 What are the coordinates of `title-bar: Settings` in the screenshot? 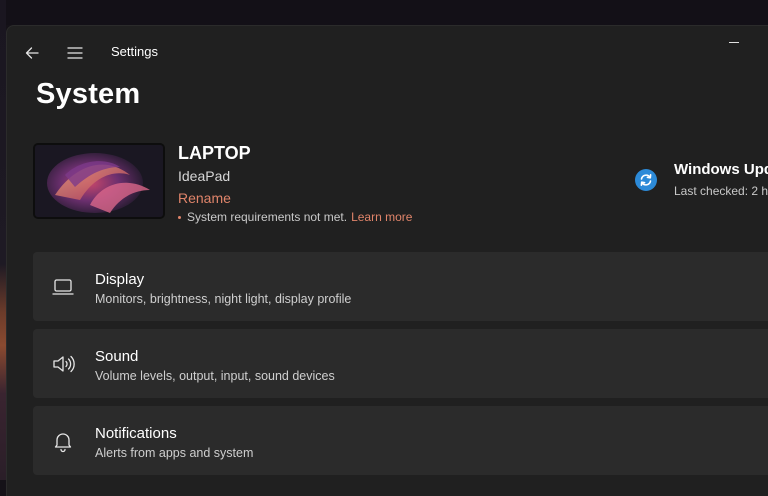 It's located at (387, 52).